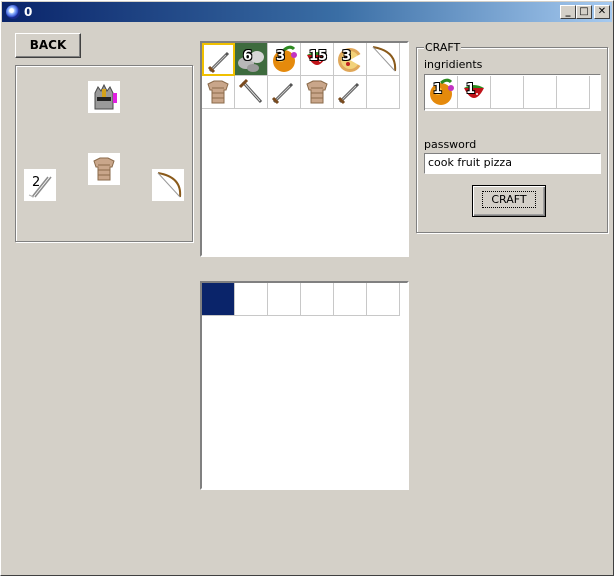 Image resolution: width=614 pixels, height=576 pixels. I want to click on equip-slot-bow, so click(168, 185).